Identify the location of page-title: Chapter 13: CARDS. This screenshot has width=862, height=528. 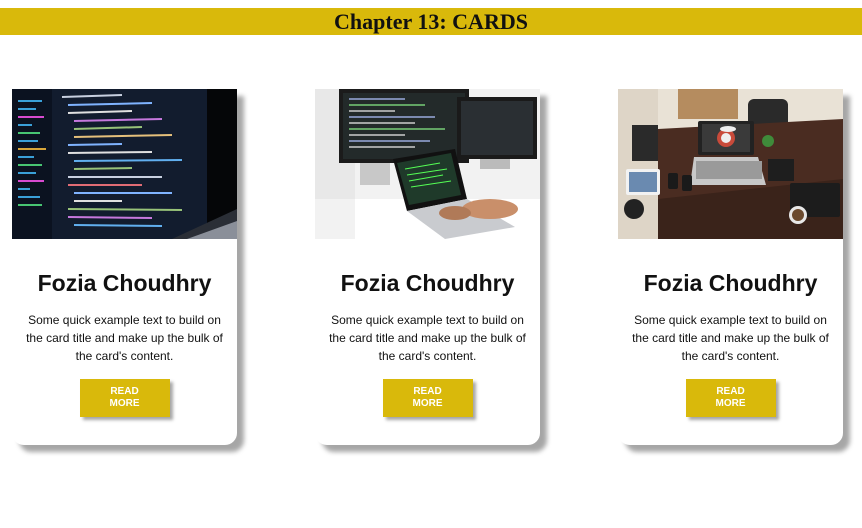
(431, 21).